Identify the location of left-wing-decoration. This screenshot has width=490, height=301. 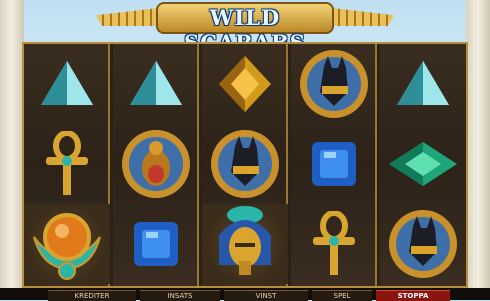
(127, 17).